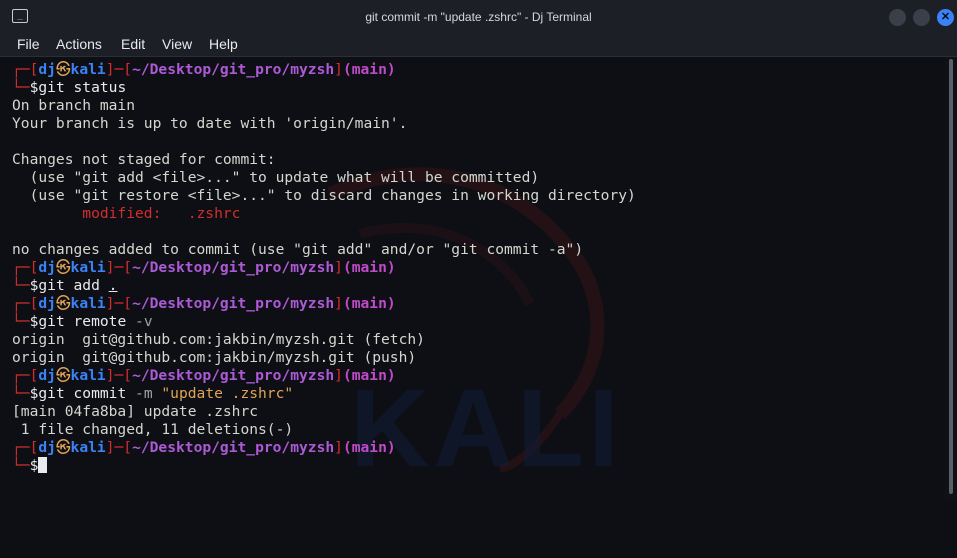 The image size is (957, 558). Describe the element at coordinates (133, 44) in the screenshot. I see `menu-edit: Edit` at that location.